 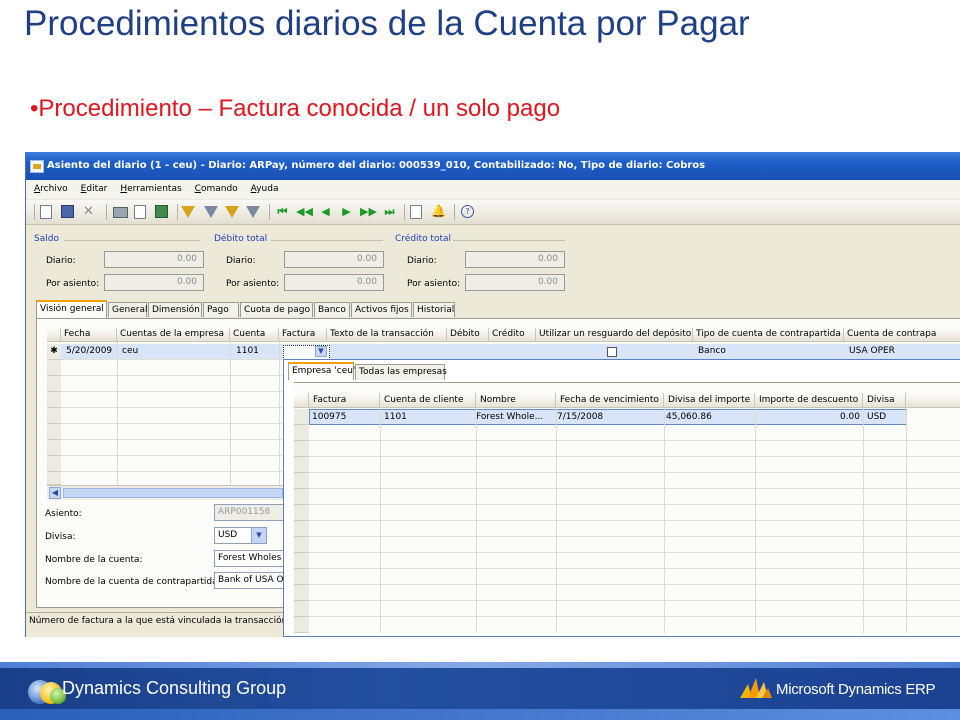 I want to click on tab-todas-empresas: Todas las empresas, so click(x=401, y=372).